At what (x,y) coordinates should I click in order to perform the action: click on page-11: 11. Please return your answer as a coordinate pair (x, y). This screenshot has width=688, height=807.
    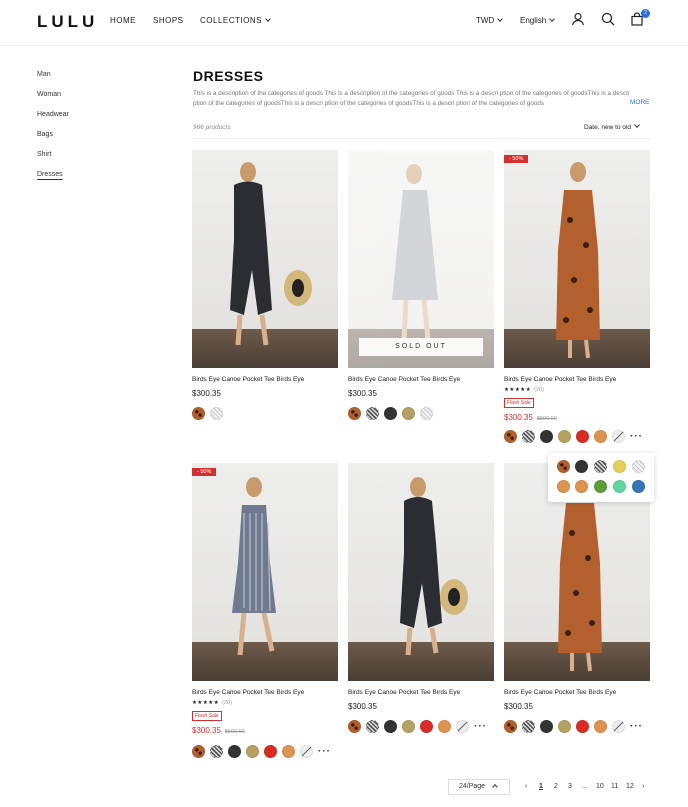
    Looking at the image, I should click on (614, 786).